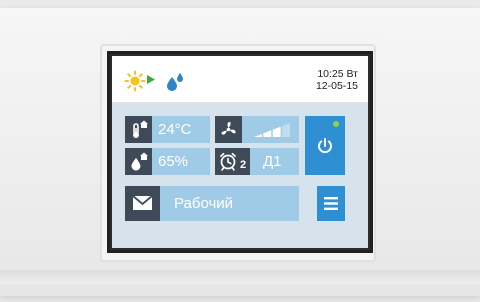 The height and width of the screenshot is (302, 480). I want to click on power-button, so click(325, 145).